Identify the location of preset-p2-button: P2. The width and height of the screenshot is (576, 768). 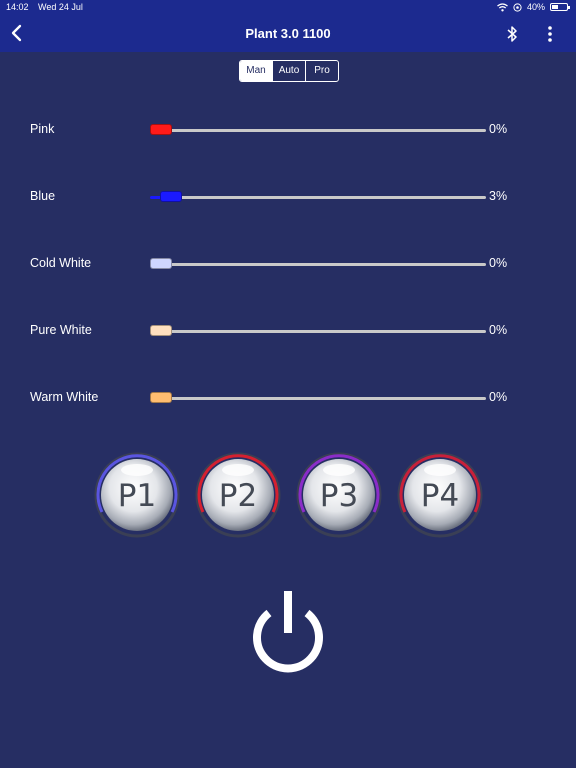
(238, 495).